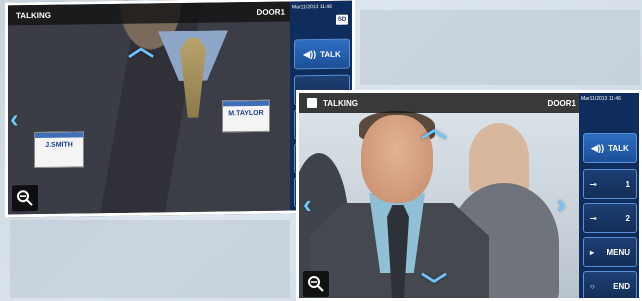  What do you see at coordinates (621, 286) in the screenshot?
I see `end-label: END` at bounding box center [621, 286].